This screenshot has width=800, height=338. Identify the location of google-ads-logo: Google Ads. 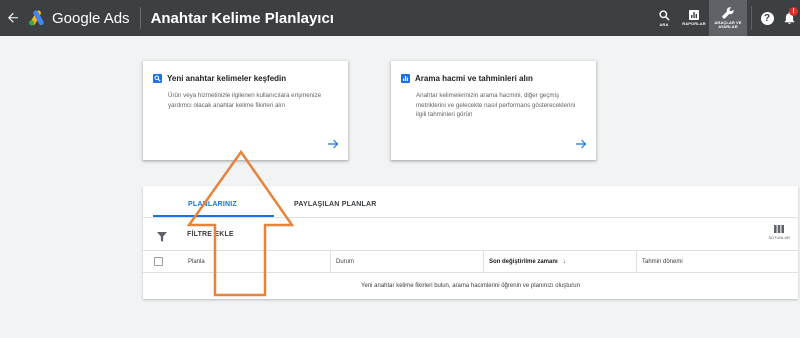
(79, 18).